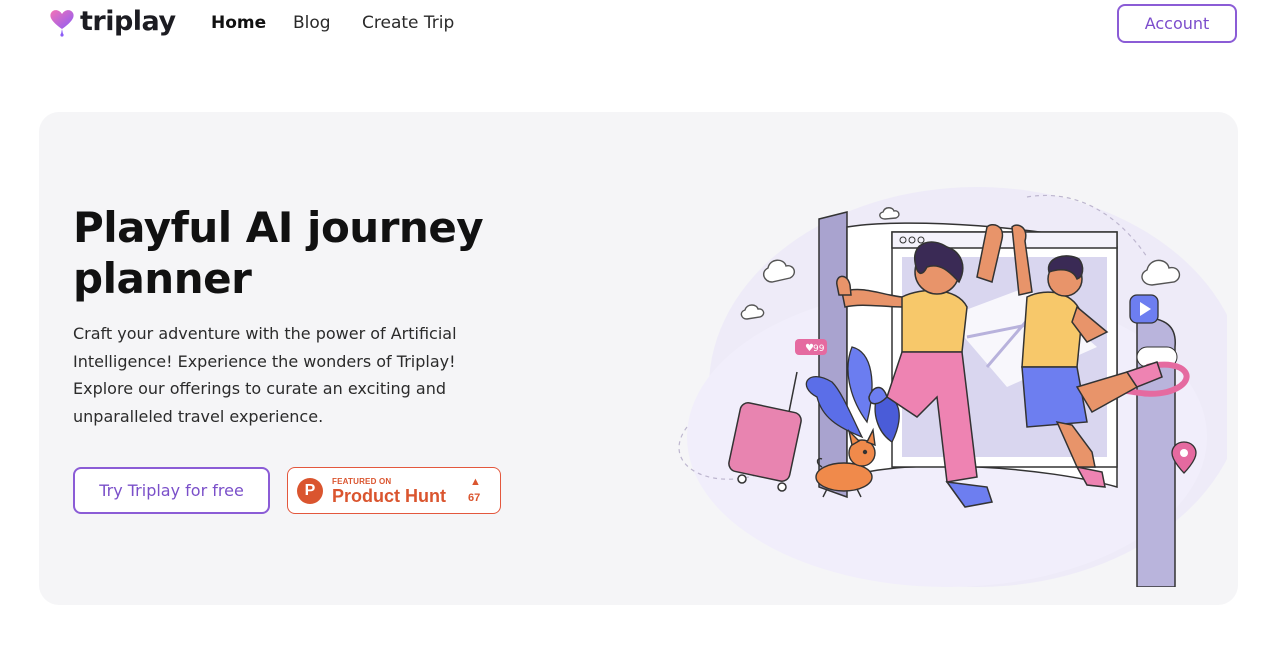 Image resolution: width=1280 pixels, height=652 pixels. What do you see at coordinates (408, 23) in the screenshot?
I see `nav-link-create-trip: Create Trip` at bounding box center [408, 23].